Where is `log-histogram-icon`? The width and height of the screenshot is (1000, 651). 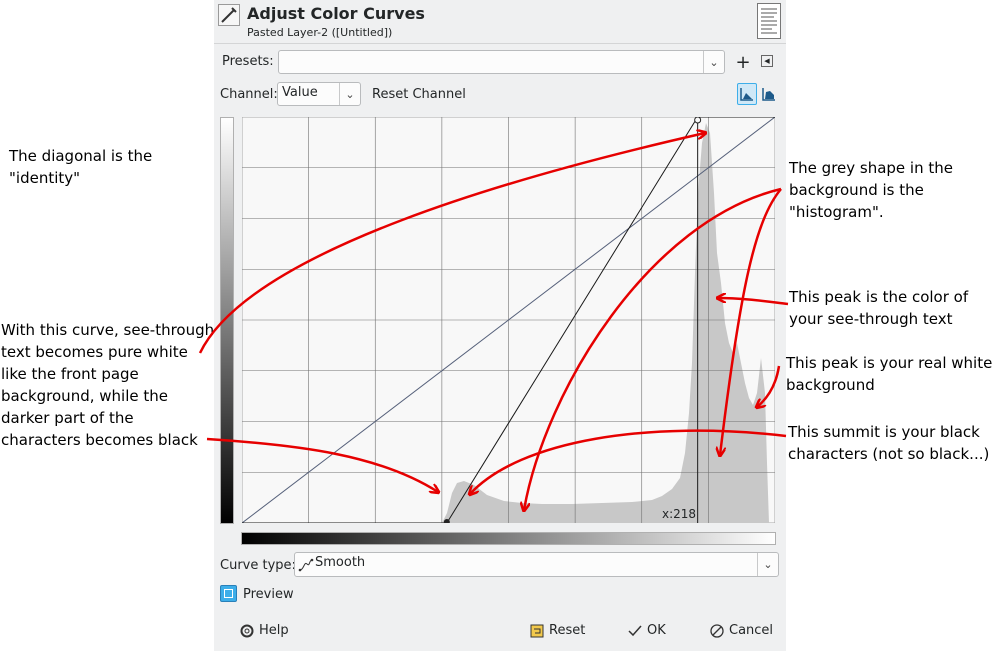 log-histogram-icon is located at coordinates (769, 94).